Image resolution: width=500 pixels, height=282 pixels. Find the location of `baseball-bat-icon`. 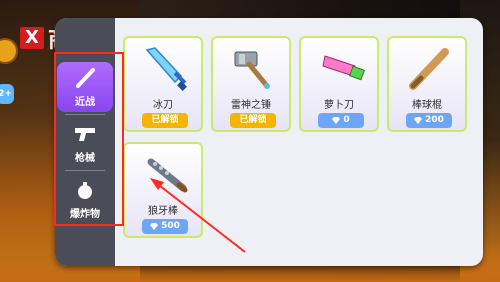

baseball-bat-icon is located at coordinates (429, 69).